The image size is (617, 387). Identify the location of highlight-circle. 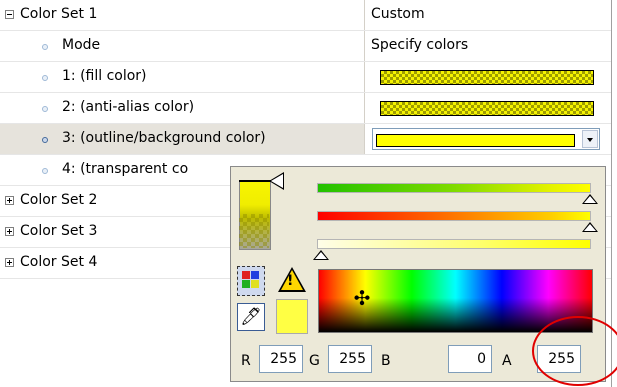
(574, 351).